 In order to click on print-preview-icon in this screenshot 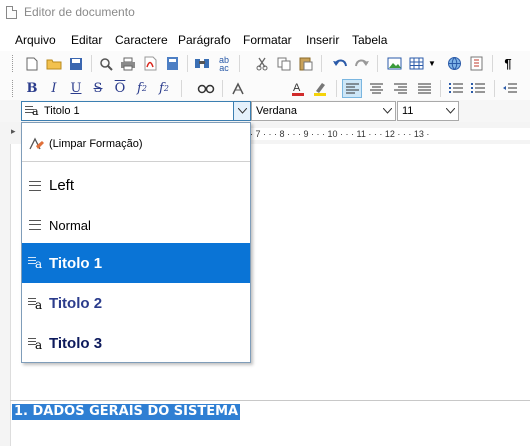, I will do `click(106, 63)`.